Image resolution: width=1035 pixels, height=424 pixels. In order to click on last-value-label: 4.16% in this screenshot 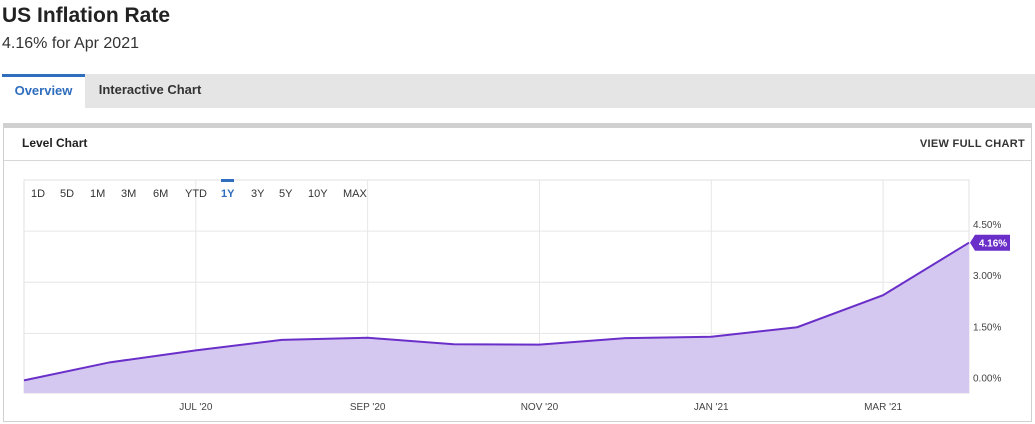, I will do `click(993, 244)`.